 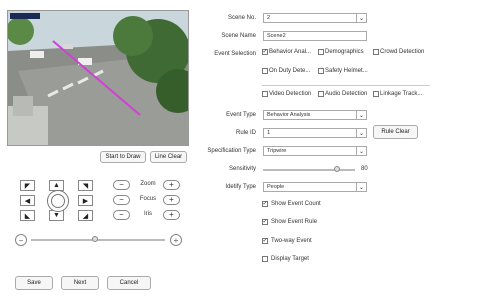 I want to click on ptz-down-left-button: ◣, so click(x=27, y=215).